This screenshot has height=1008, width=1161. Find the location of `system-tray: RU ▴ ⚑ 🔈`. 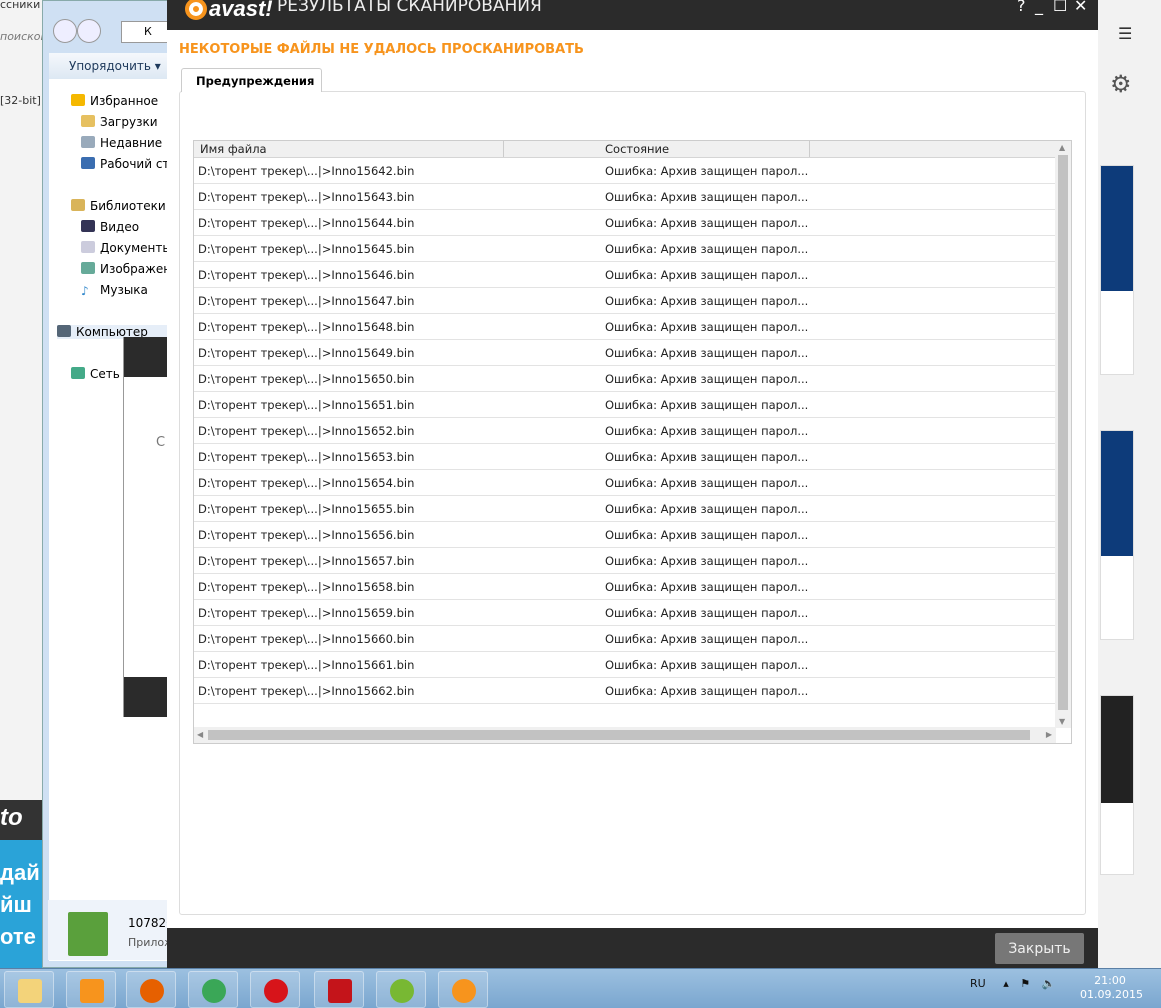

system-tray: RU ▴ ⚑ 🔈 is located at coordinates (1012, 983).